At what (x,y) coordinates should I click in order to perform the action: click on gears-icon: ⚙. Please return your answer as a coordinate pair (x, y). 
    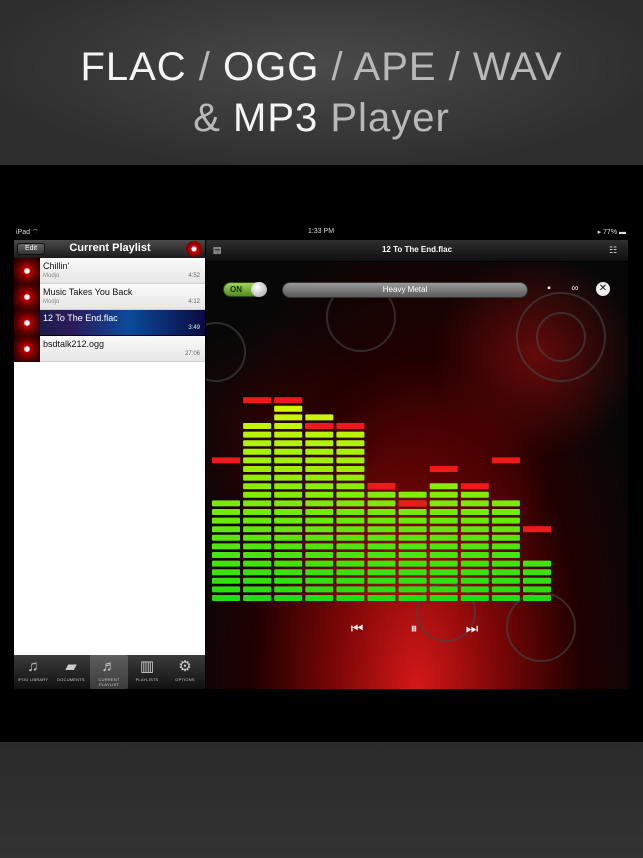
    Looking at the image, I should click on (185, 666).